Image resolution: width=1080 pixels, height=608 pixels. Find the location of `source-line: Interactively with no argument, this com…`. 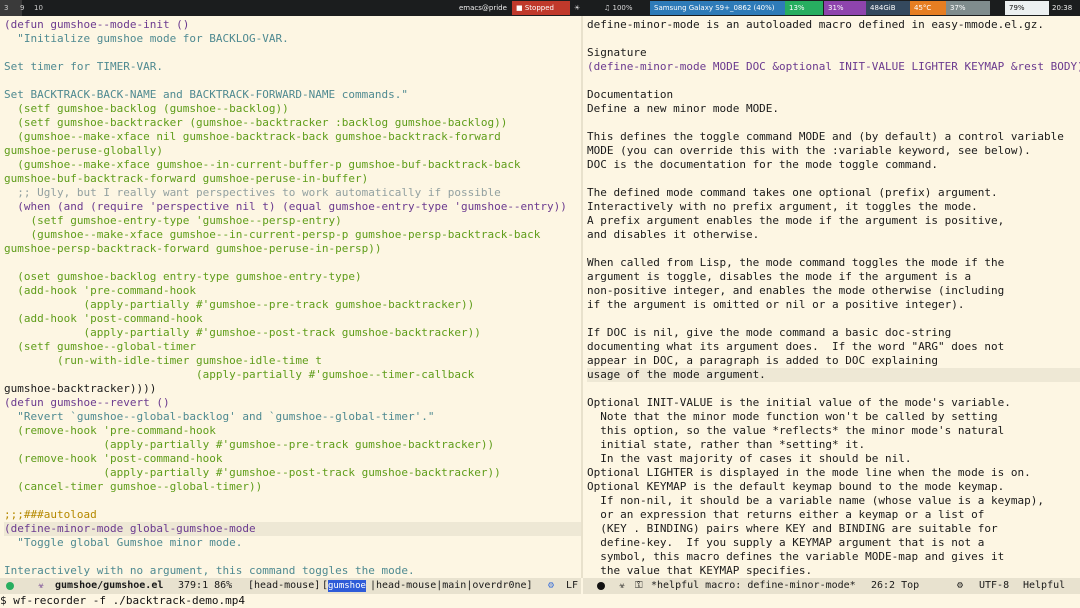

source-line: Interactively with no argument, this com… is located at coordinates (292, 571).